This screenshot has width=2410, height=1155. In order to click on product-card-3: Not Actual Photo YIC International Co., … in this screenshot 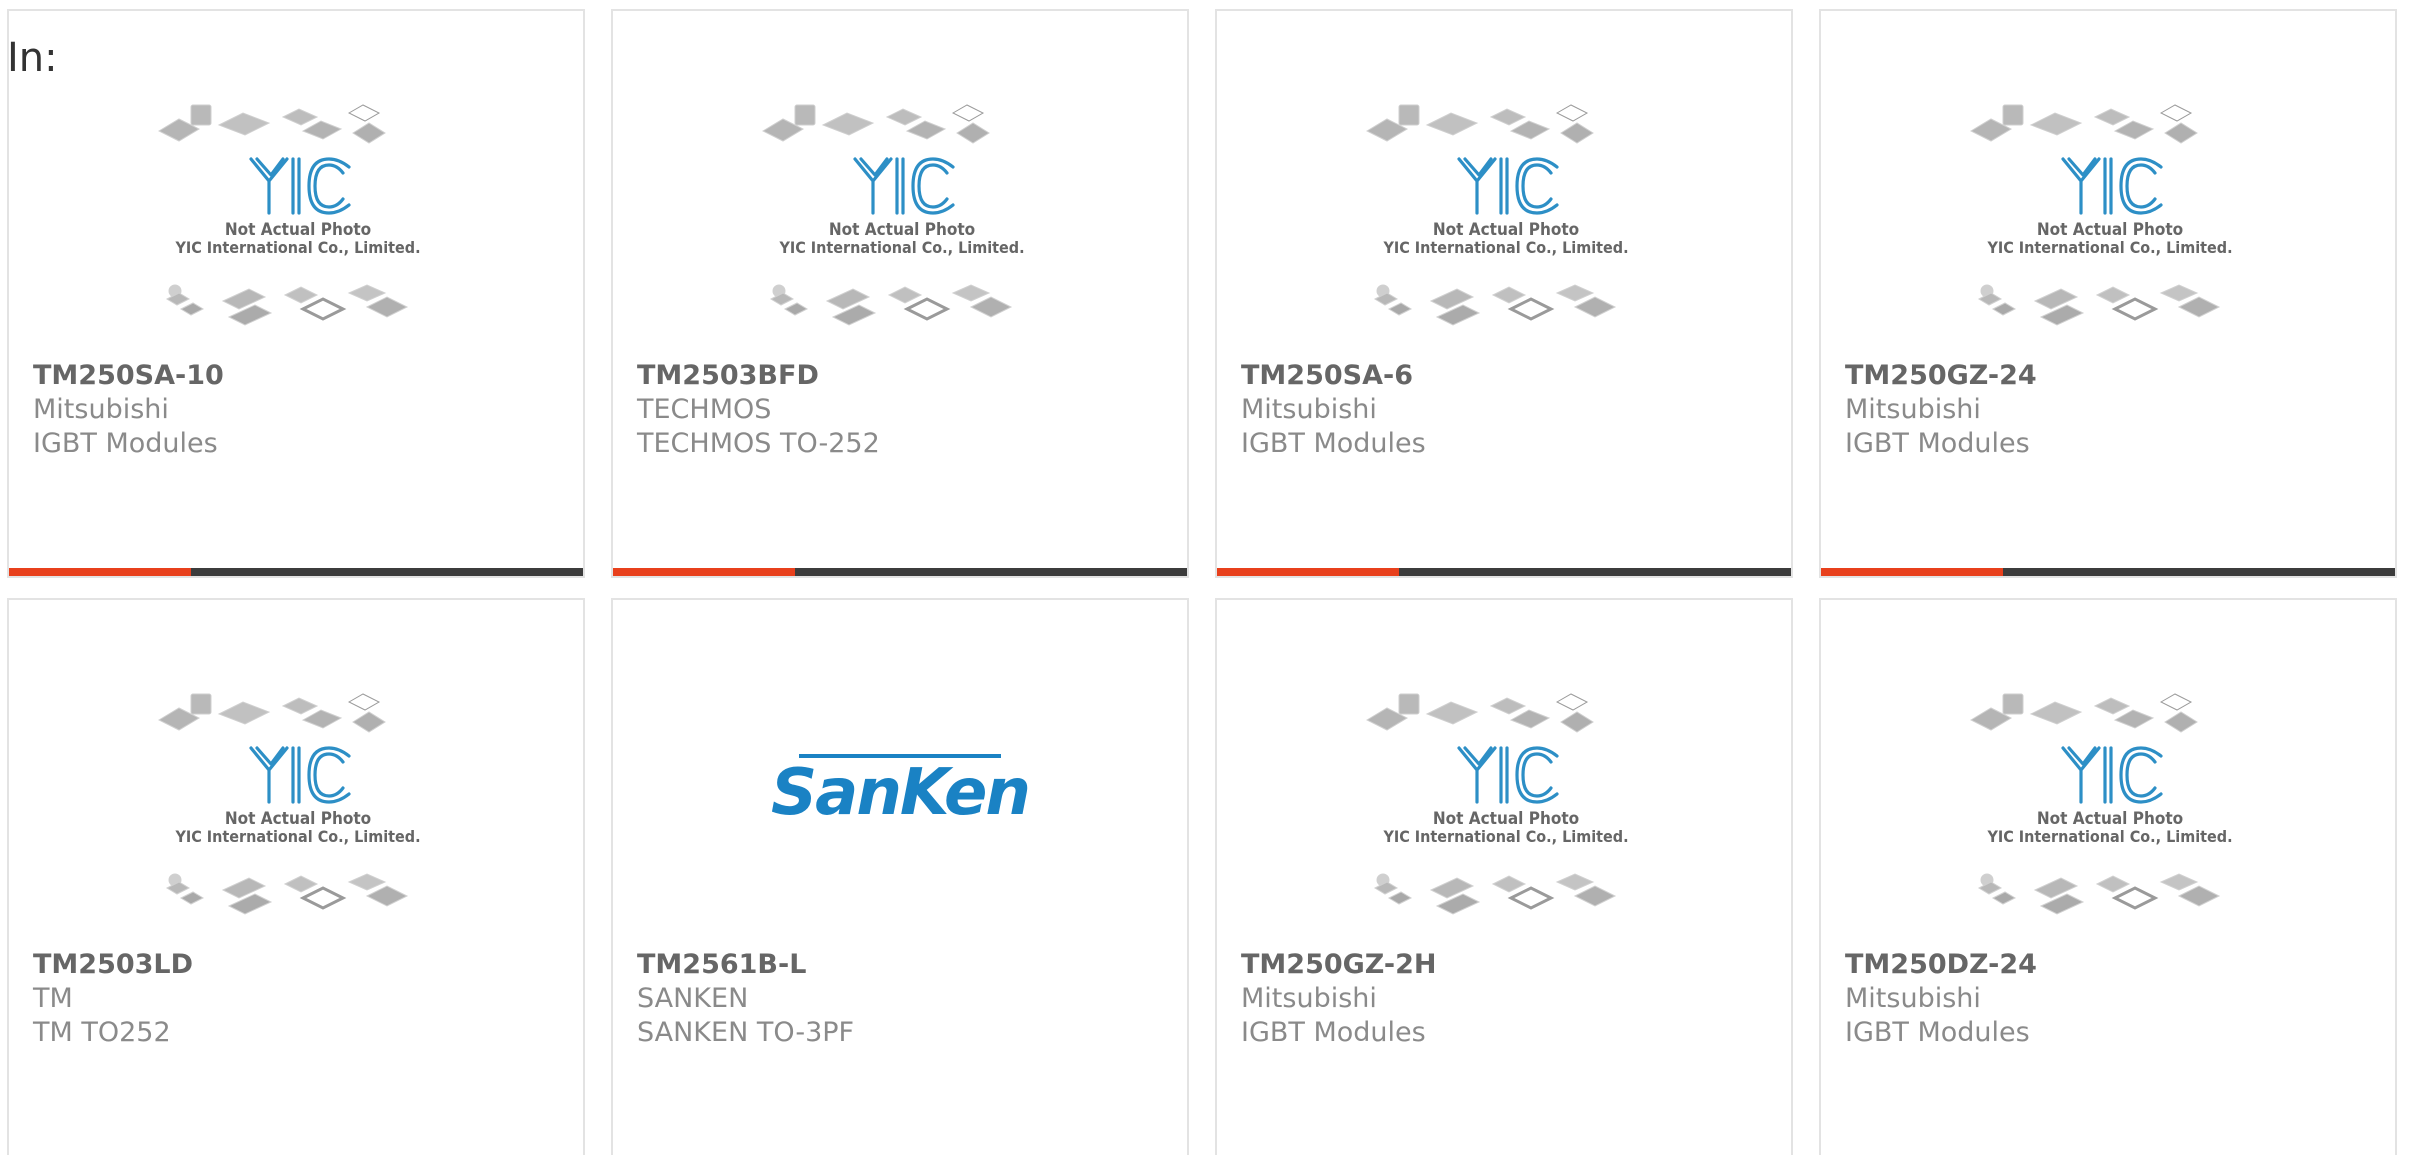, I will do `click(1504, 293)`.